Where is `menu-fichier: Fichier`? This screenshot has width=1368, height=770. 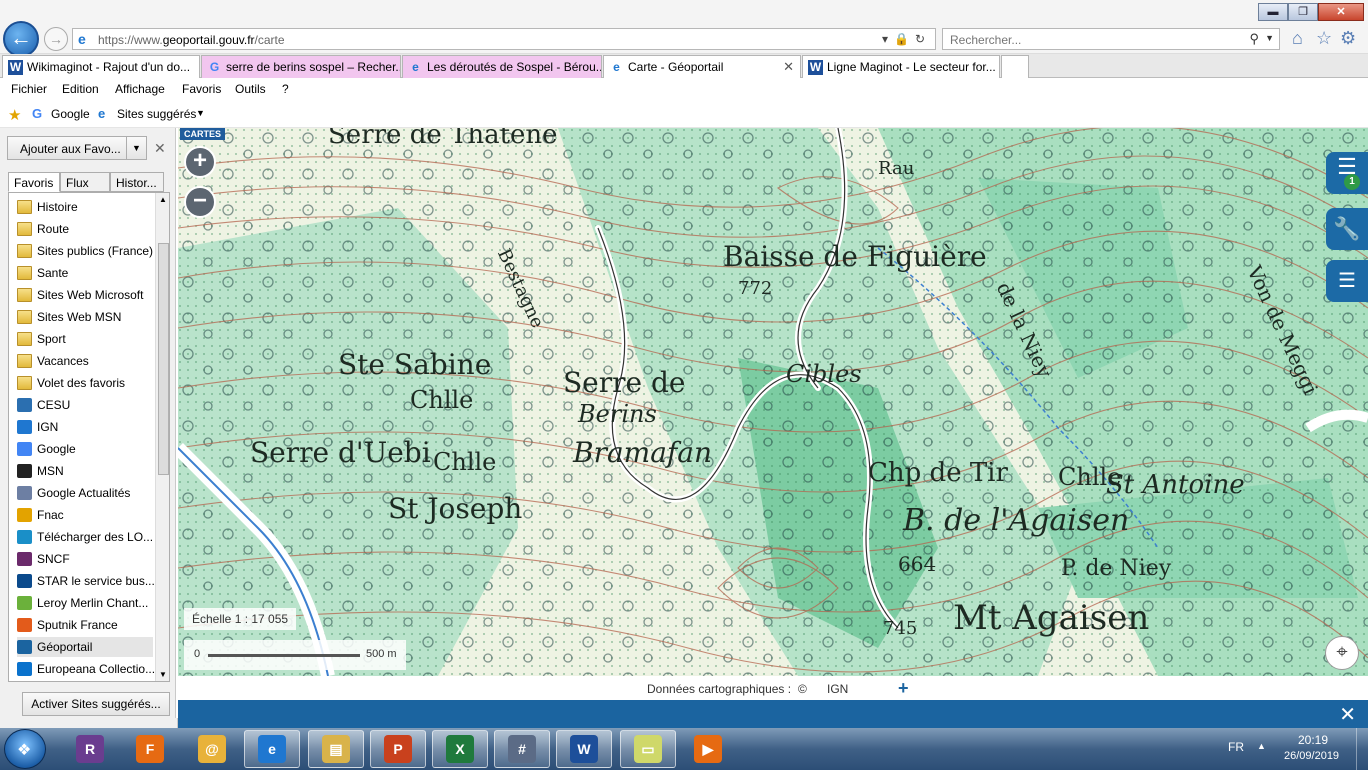 menu-fichier: Fichier is located at coordinates (29, 89).